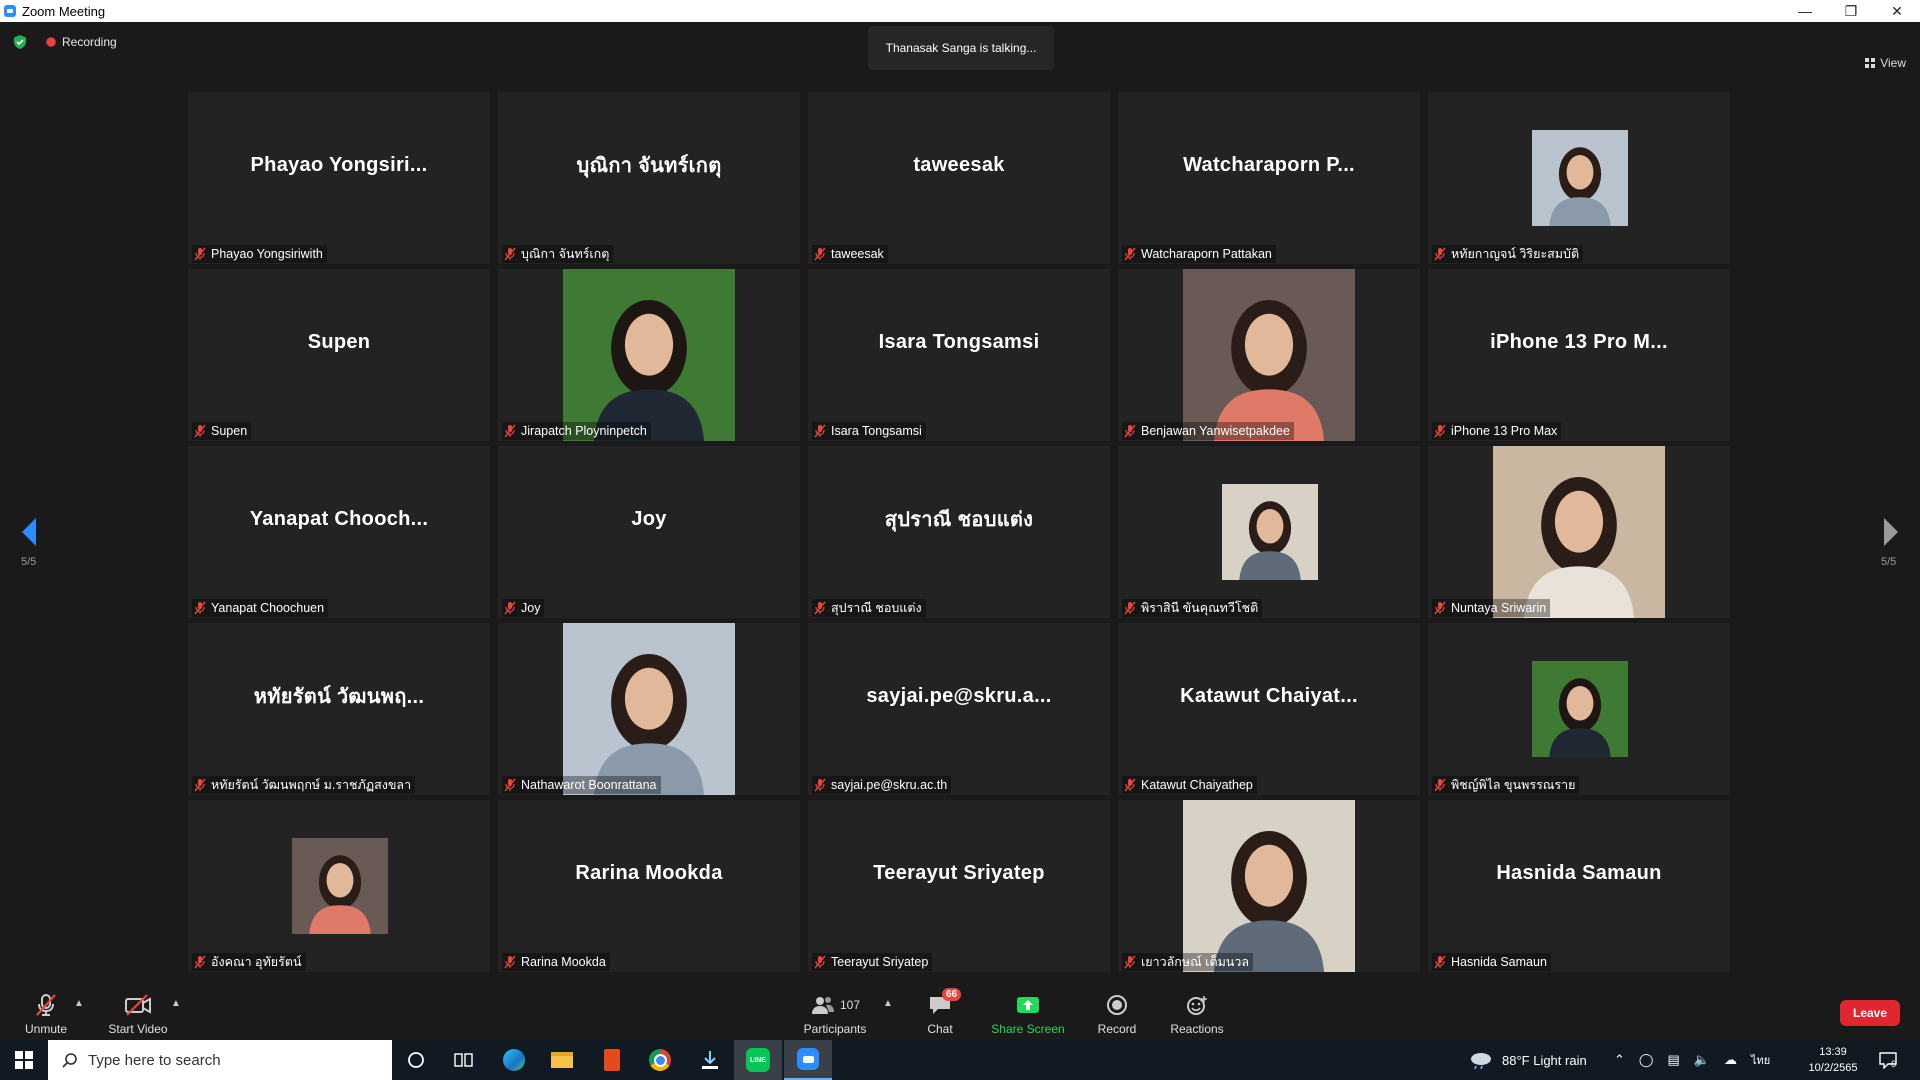  I want to click on reactions-button: Reactions, so click(1197, 1007).